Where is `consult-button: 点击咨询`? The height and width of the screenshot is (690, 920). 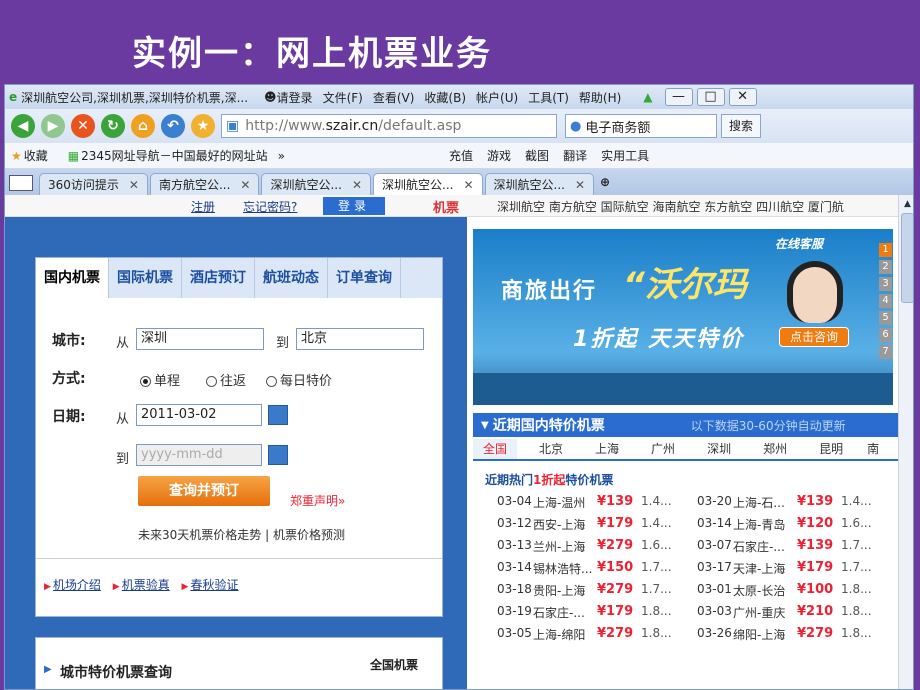 consult-button: 点击咨询 is located at coordinates (814, 337).